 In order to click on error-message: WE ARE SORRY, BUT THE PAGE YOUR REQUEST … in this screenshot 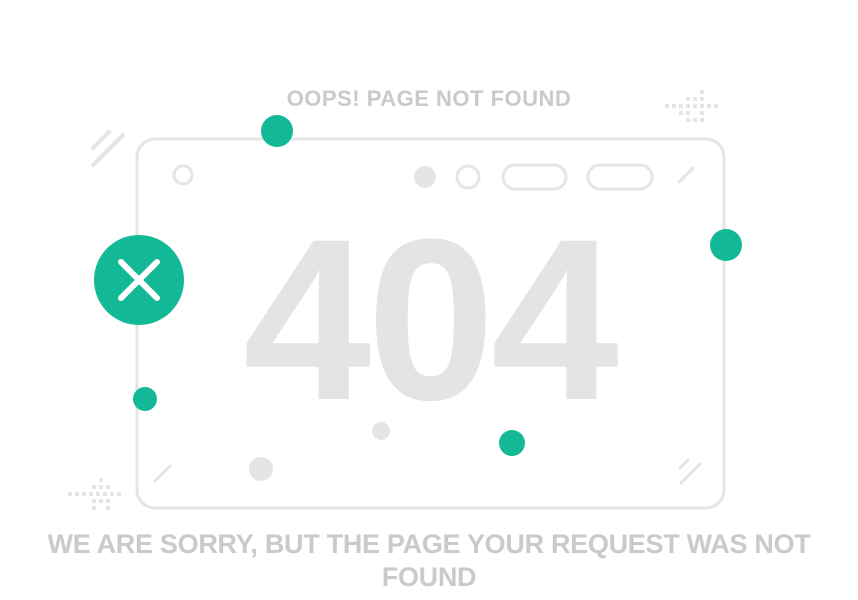, I will do `click(429, 560)`.